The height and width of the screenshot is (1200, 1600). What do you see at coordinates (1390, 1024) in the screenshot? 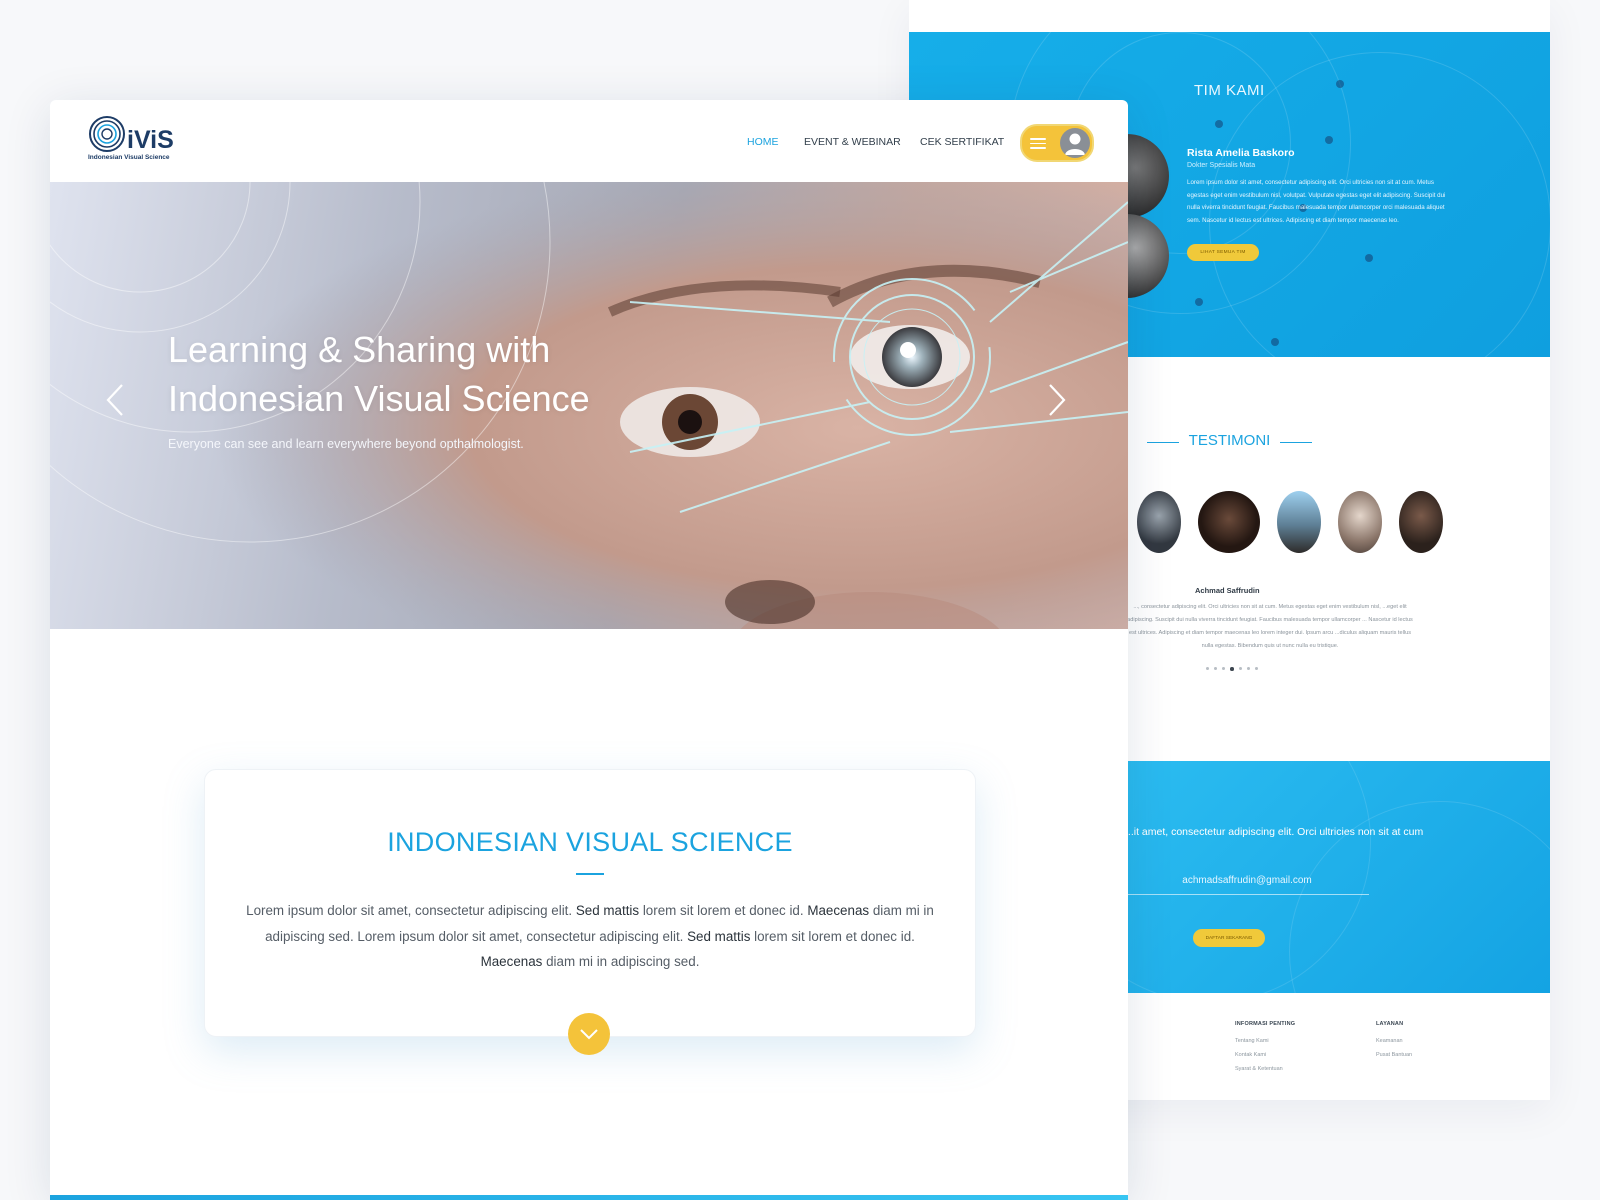
I see `footer-heading: LAYANAN` at bounding box center [1390, 1024].